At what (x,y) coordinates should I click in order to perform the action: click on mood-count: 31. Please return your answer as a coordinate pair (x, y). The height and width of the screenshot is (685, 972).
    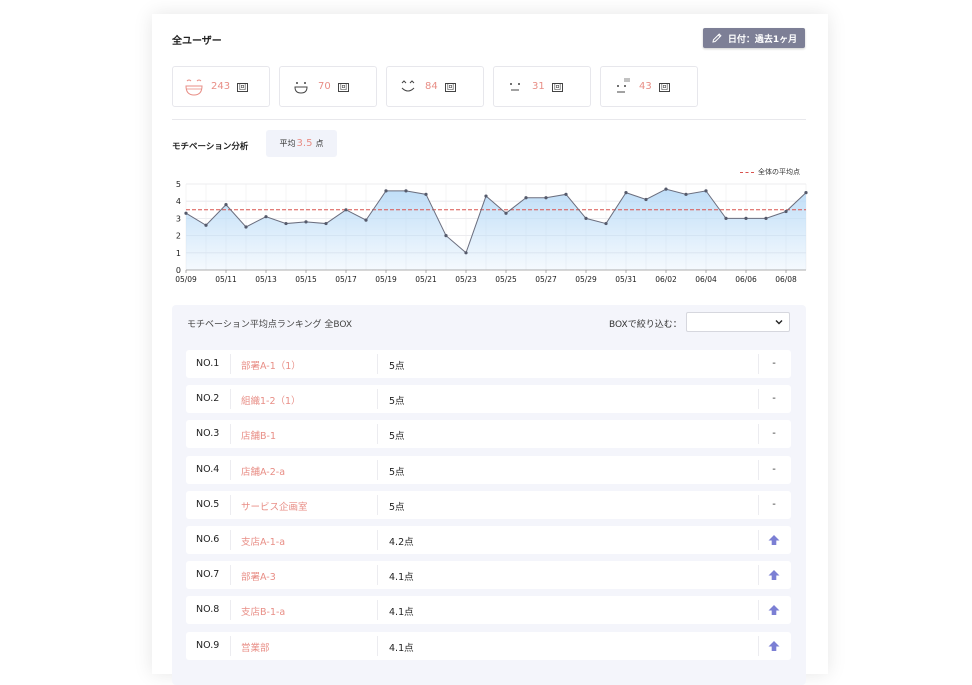
    Looking at the image, I should click on (538, 86).